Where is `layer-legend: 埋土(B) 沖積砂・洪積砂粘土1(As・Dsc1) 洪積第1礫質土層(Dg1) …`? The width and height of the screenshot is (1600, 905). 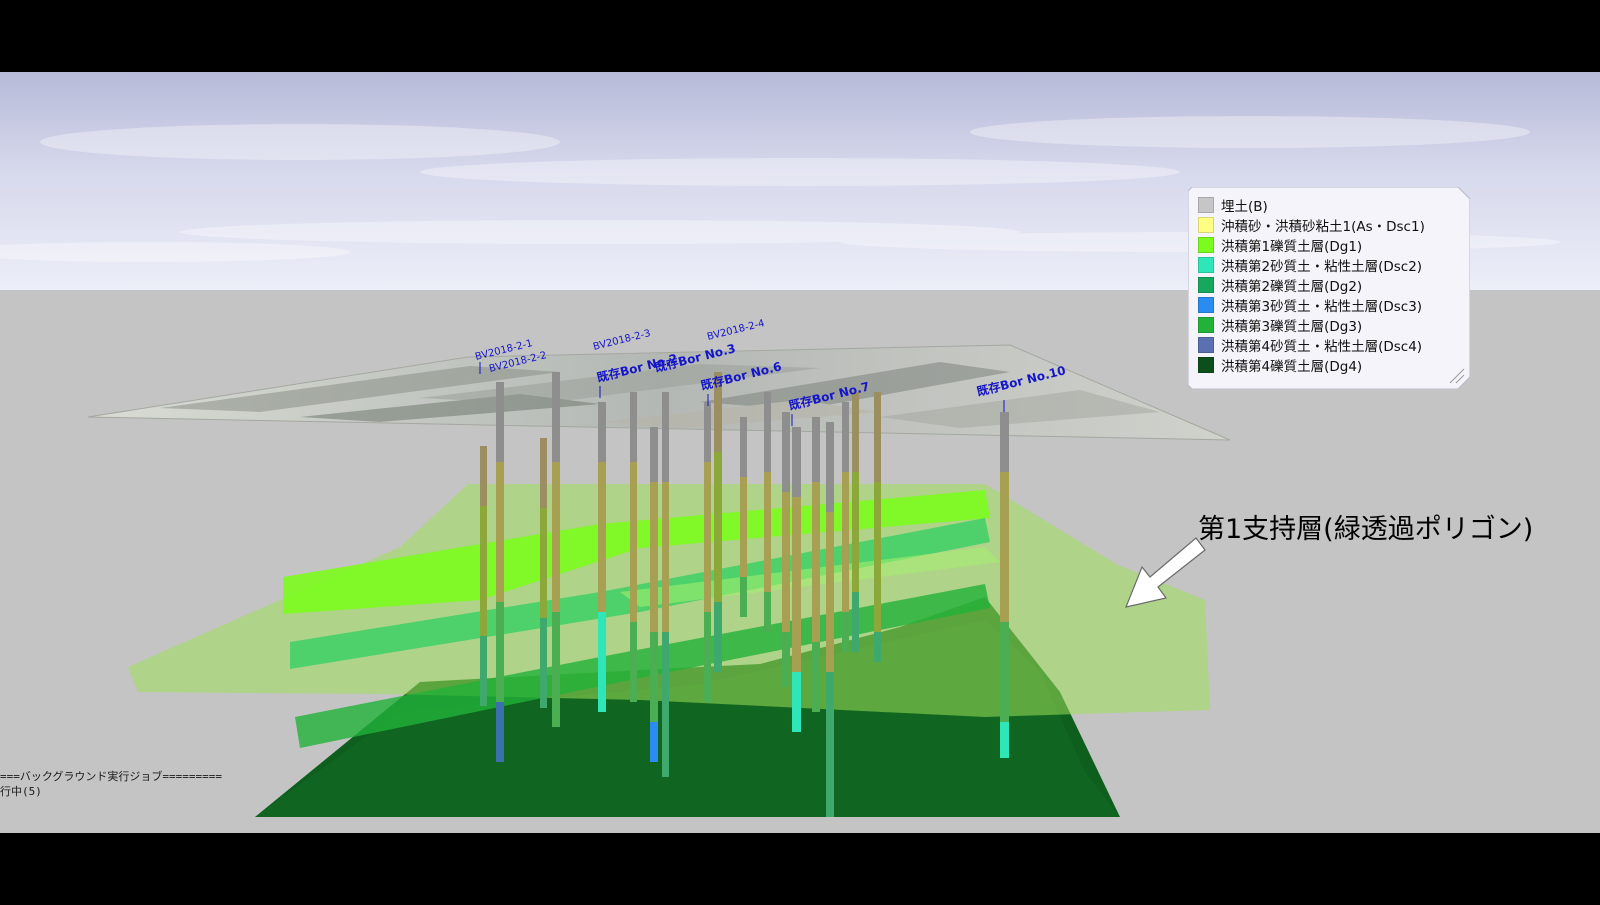 layer-legend: 埋土(B) 沖積砂・洪積砂粘土1(As・Dsc1) 洪積第1礫質土層(Dg1) … is located at coordinates (1329, 288).